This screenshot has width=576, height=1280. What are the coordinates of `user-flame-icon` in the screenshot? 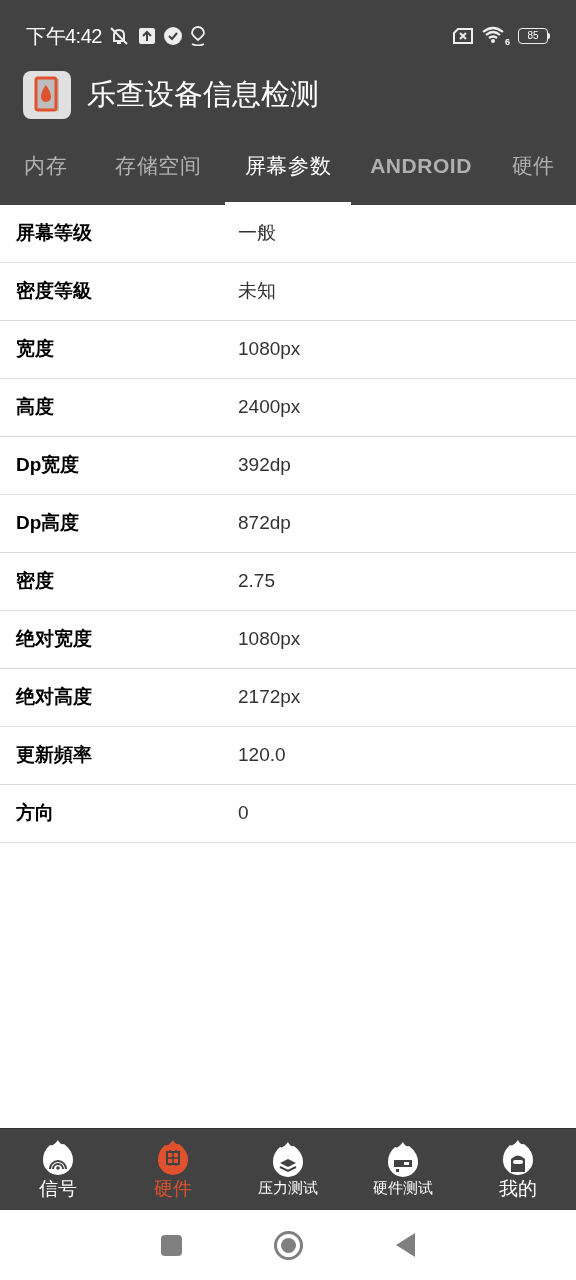 It's located at (518, 1156).